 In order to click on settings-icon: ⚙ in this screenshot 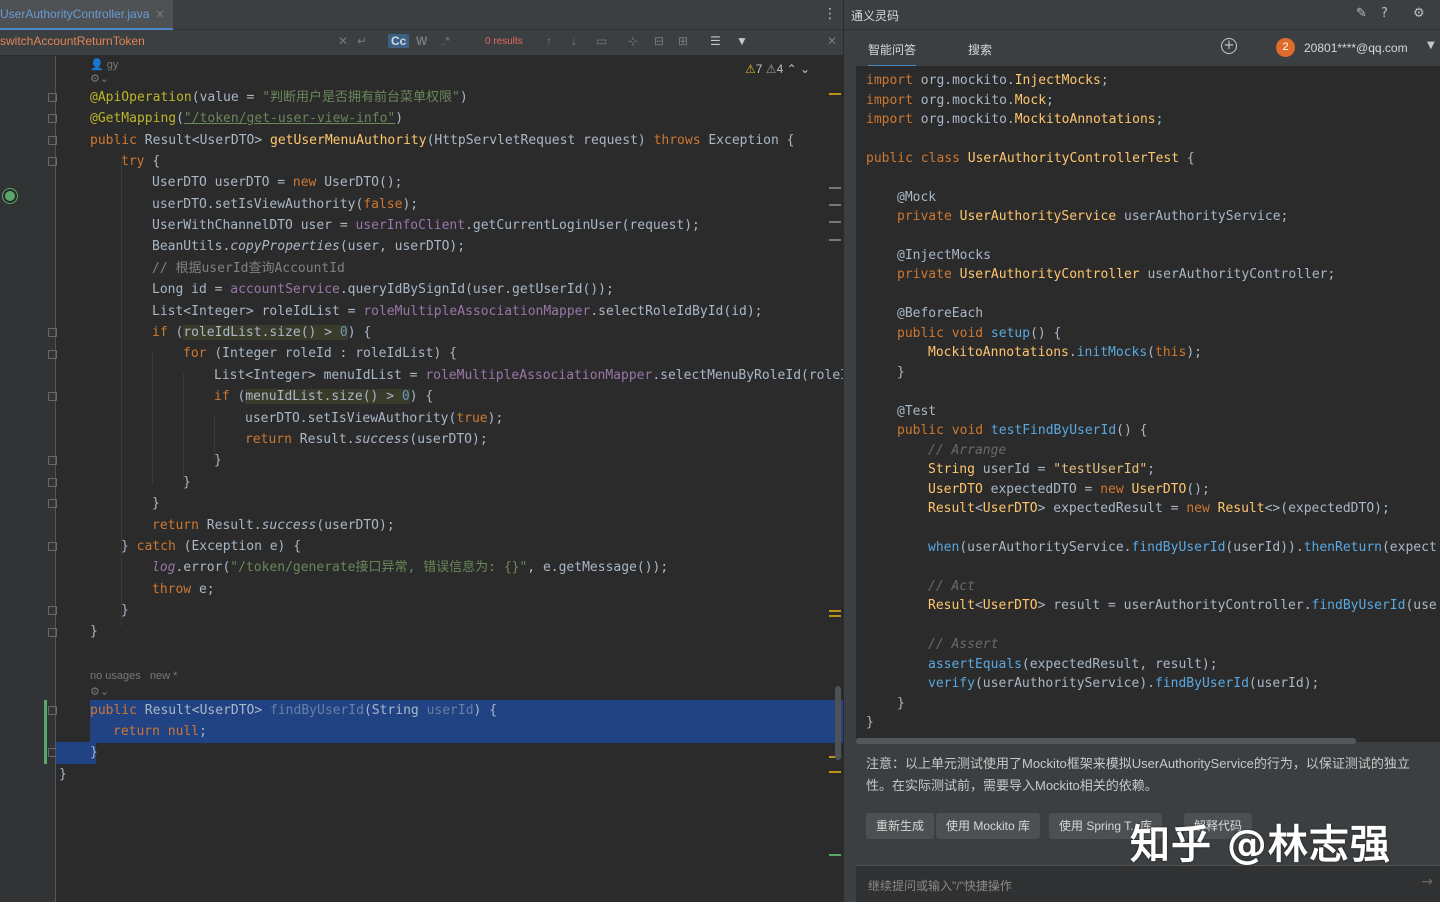, I will do `click(1419, 13)`.